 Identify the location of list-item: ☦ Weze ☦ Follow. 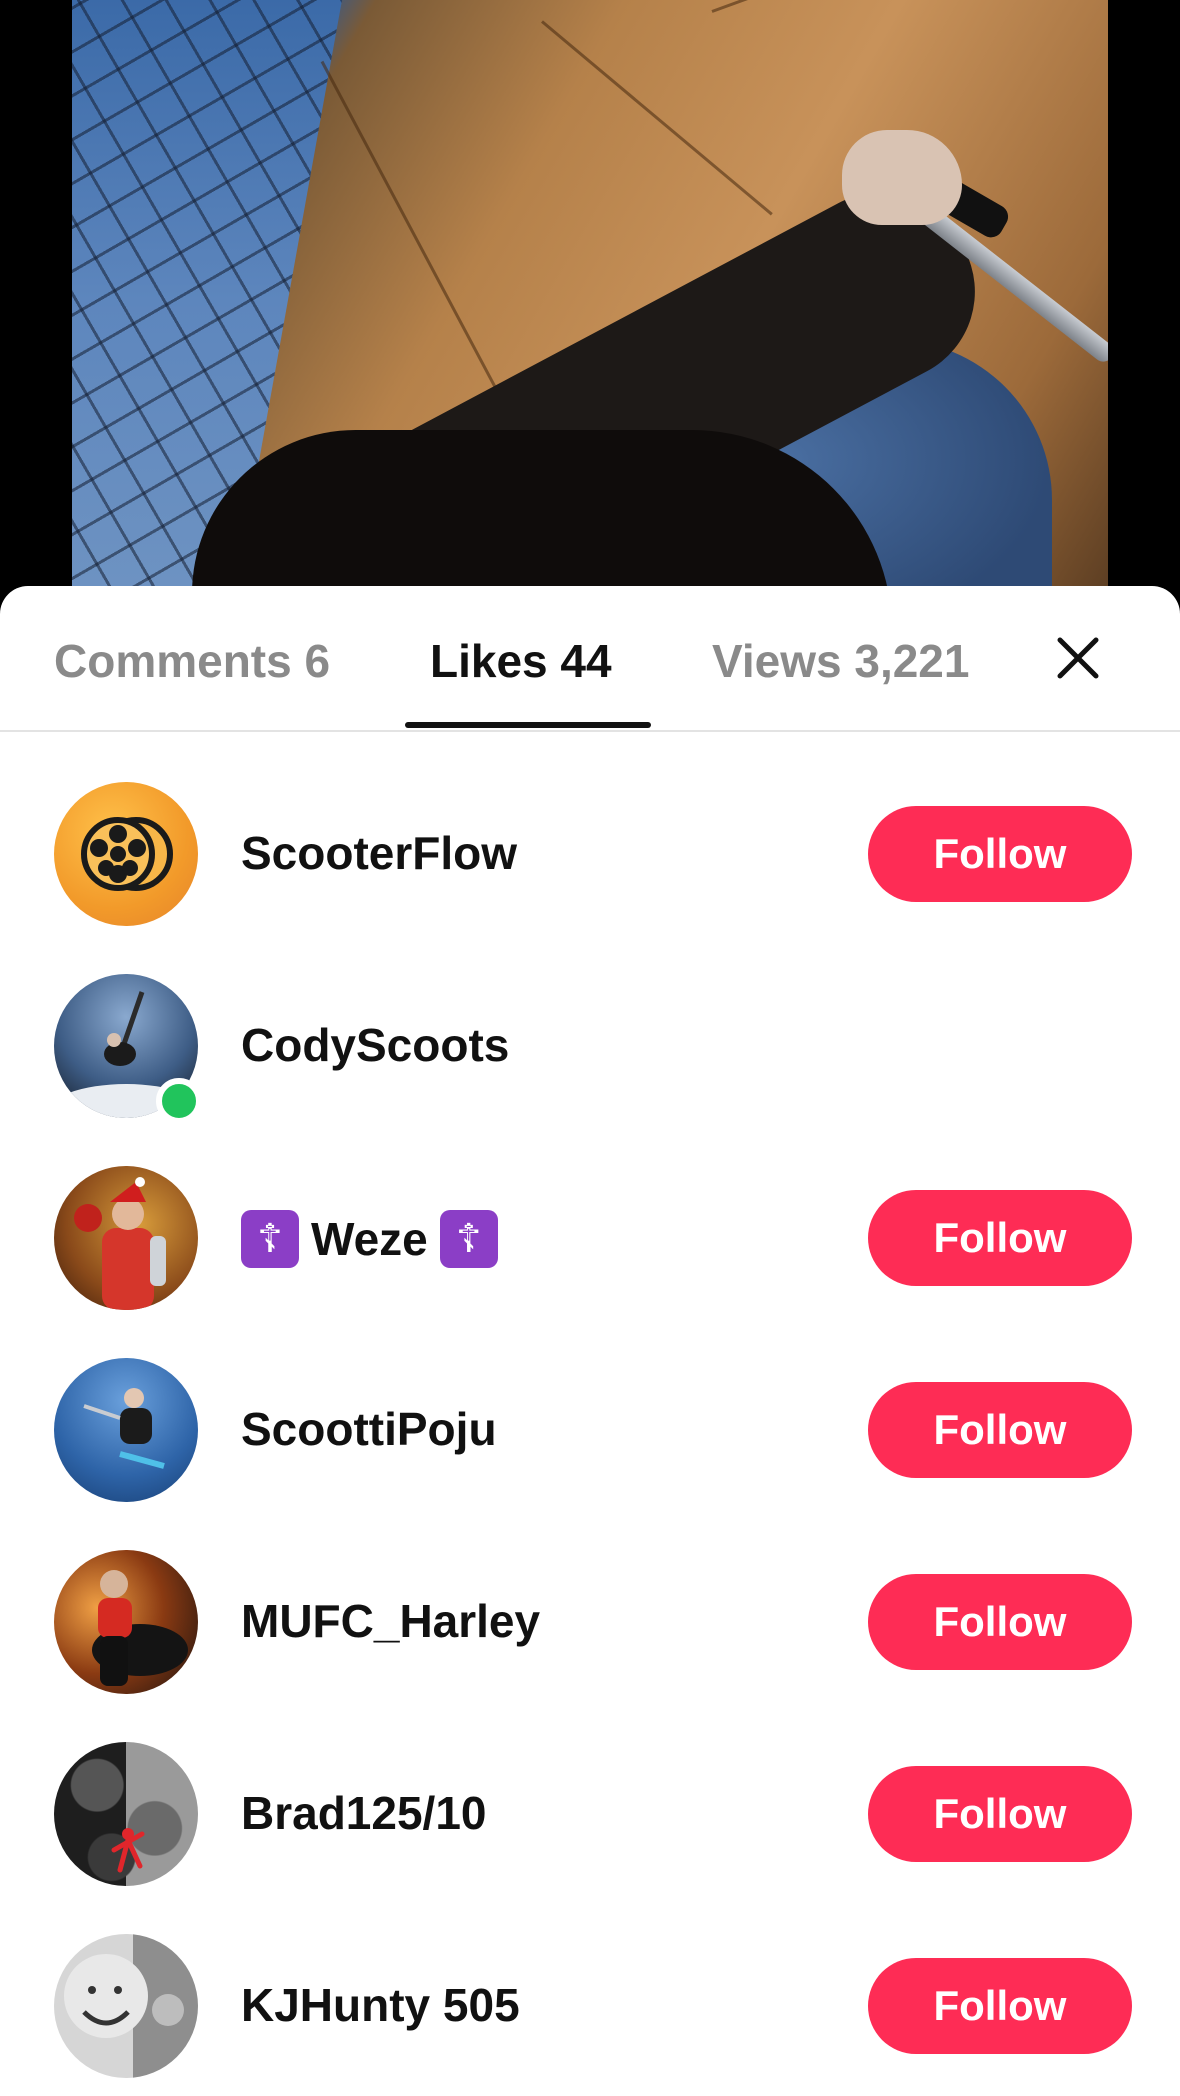
(590, 1237).